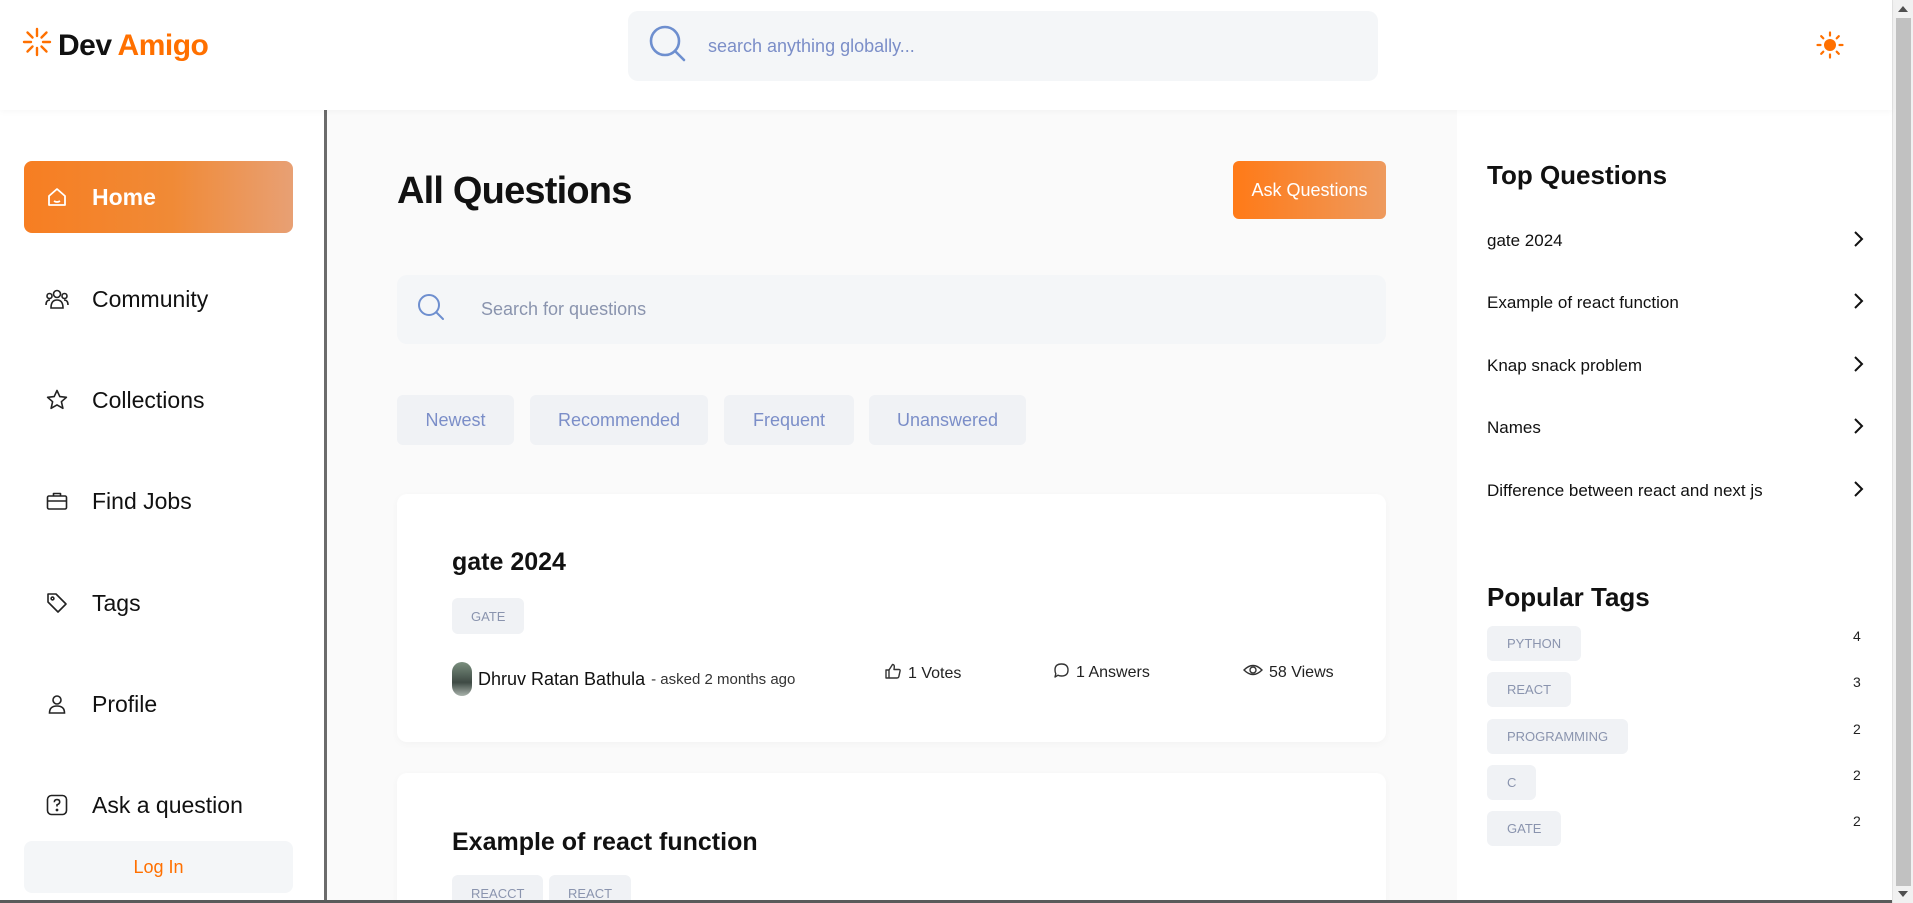 Image resolution: width=1913 pixels, height=903 pixels. What do you see at coordinates (57, 805) in the screenshot?
I see `question-icon` at bounding box center [57, 805].